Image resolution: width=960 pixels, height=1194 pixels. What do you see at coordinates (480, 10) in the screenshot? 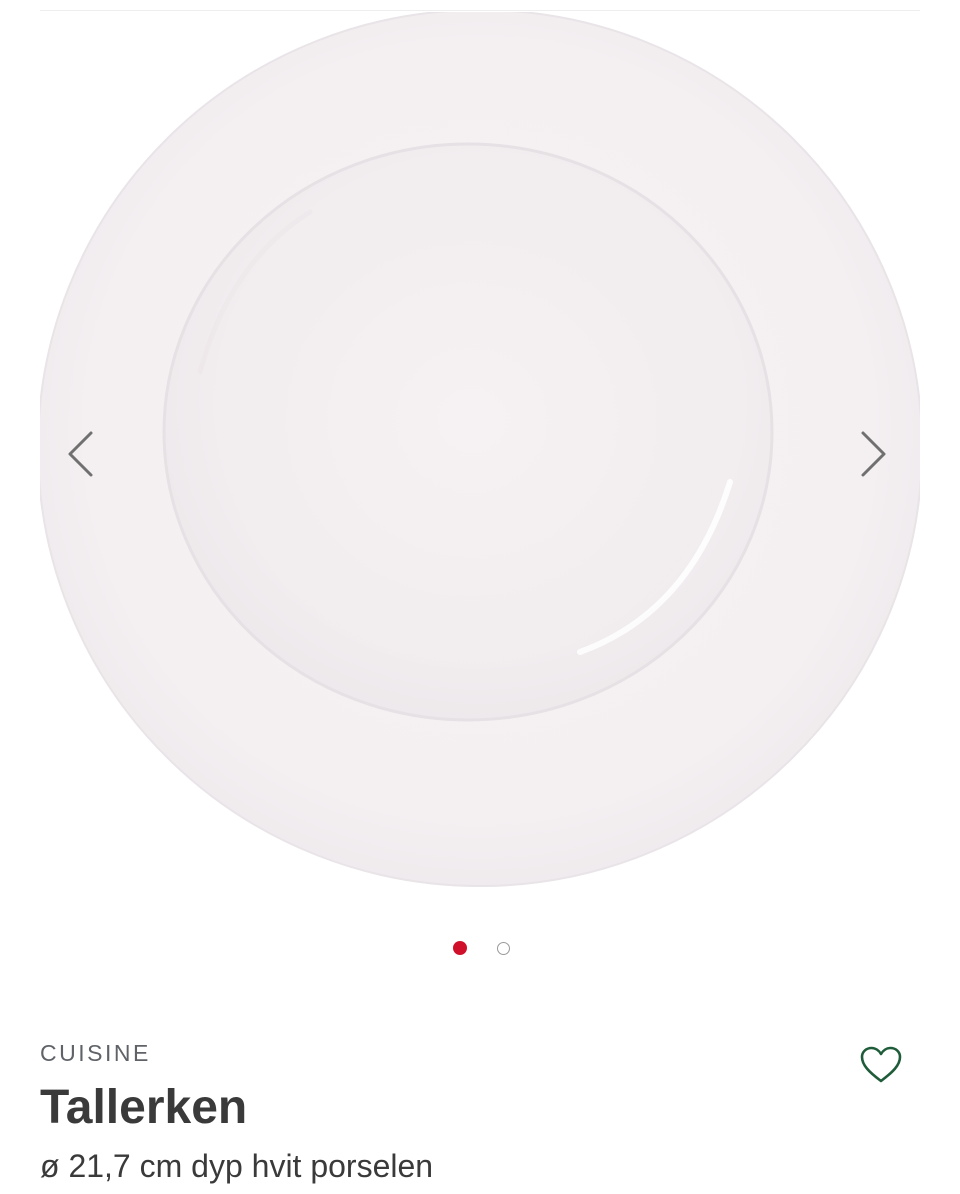
I see `top-divider` at bounding box center [480, 10].